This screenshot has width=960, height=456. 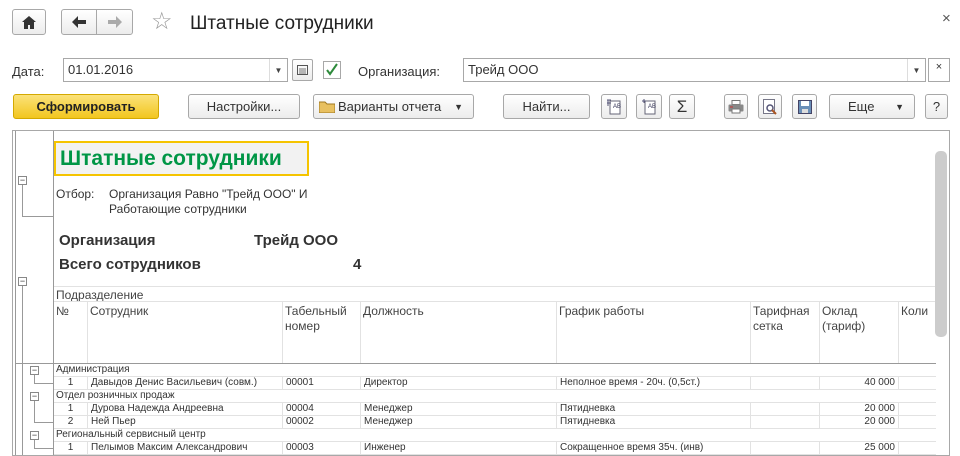 I want to click on date-value: 01.01.2016, so click(x=101, y=69).